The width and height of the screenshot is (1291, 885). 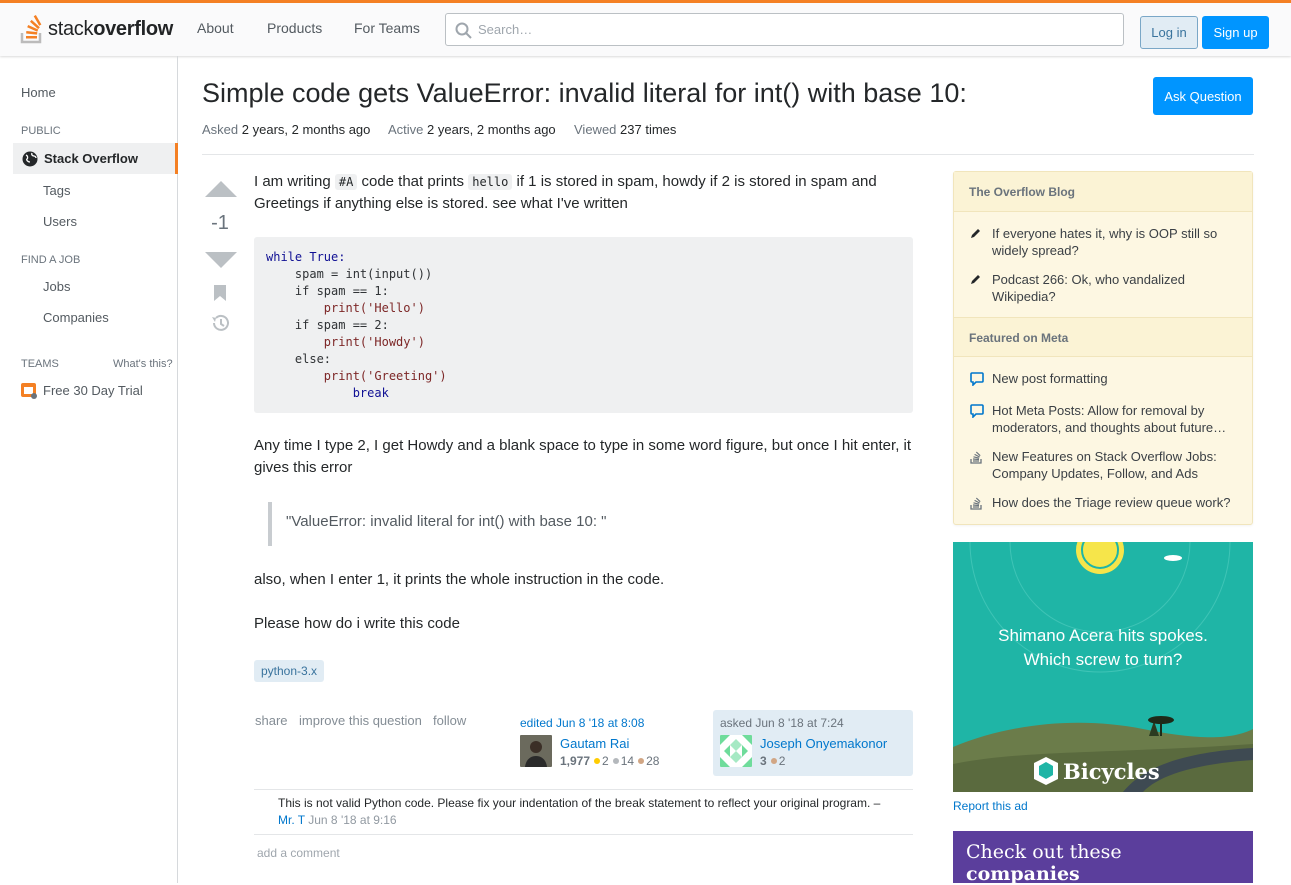 What do you see at coordinates (298, 853) in the screenshot?
I see `add-comment-link: add a comment` at bounding box center [298, 853].